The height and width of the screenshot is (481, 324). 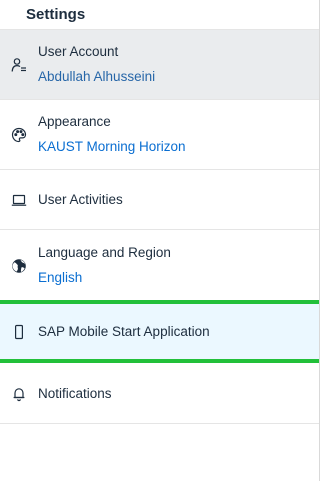 I want to click on scrollbar, so click(x=322, y=240).